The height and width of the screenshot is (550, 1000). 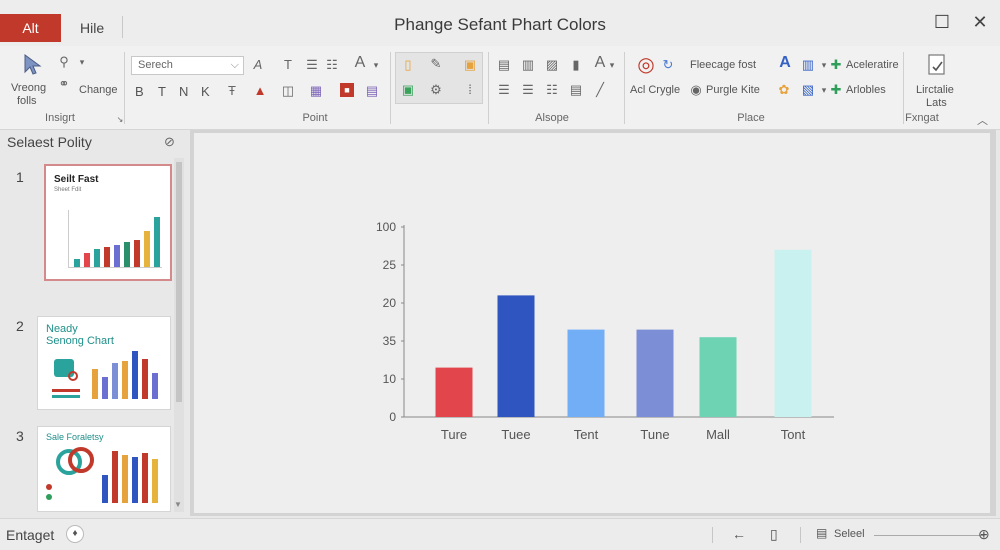 What do you see at coordinates (372, 91) in the screenshot?
I see `grid-icon: ▤` at bounding box center [372, 91].